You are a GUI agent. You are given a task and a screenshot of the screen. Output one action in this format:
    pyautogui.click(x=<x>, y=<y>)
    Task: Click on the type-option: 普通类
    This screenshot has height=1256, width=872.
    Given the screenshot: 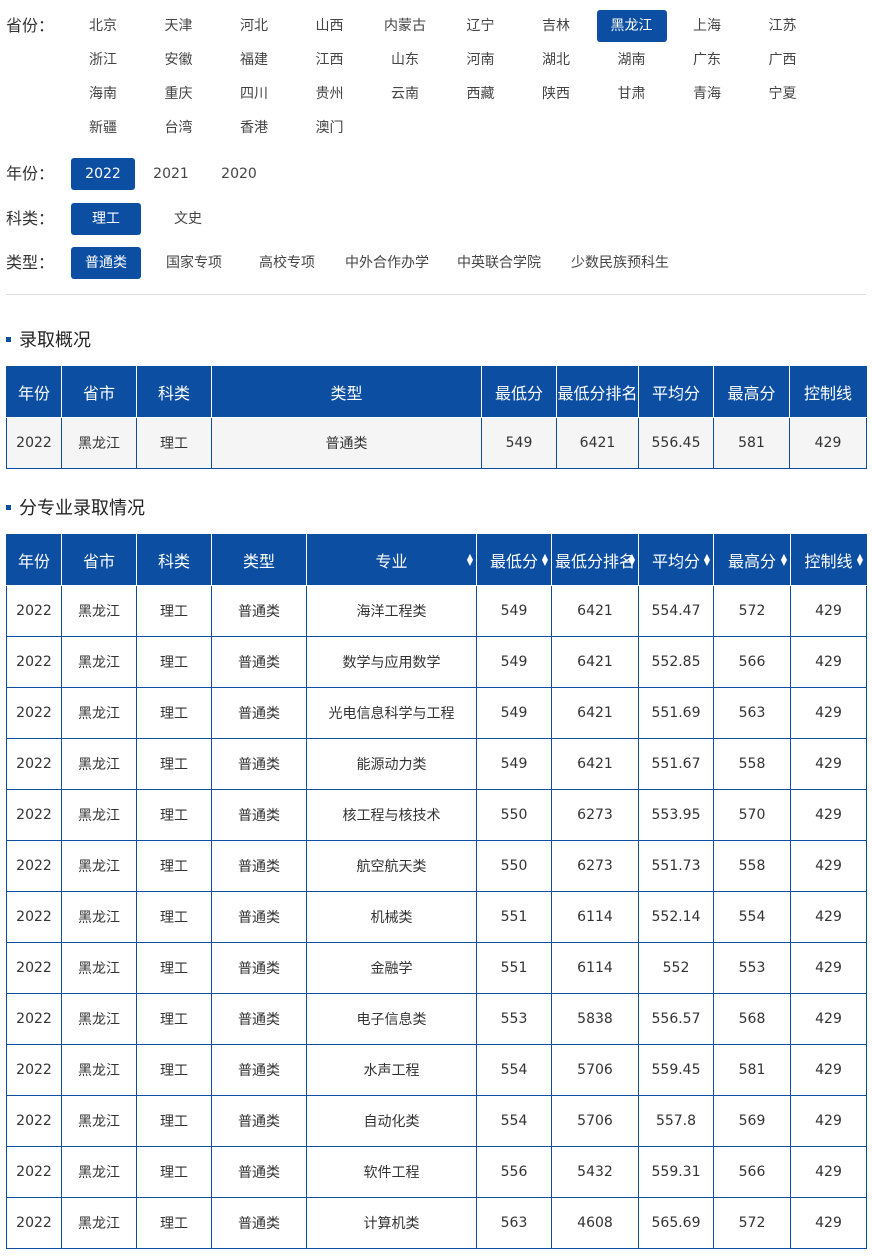 What is the action you would take?
    pyautogui.click(x=106, y=263)
    